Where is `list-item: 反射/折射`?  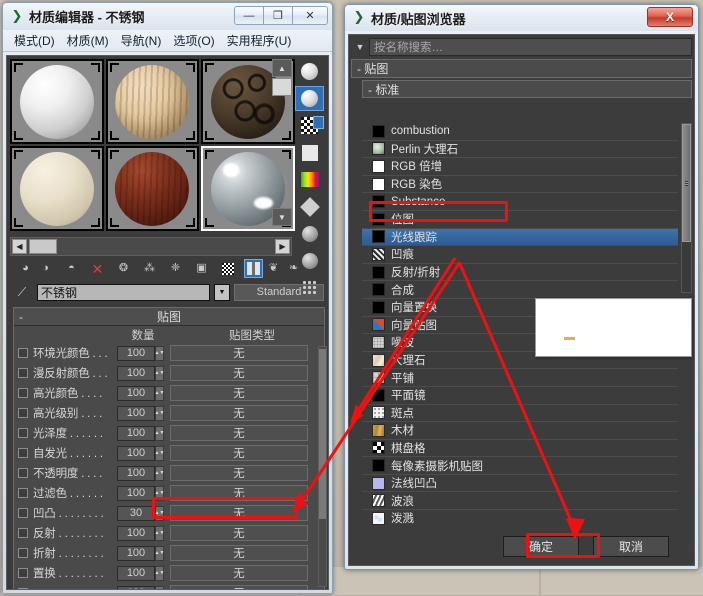 list-item: 反射/折射 is located at coordinates (520, 273).